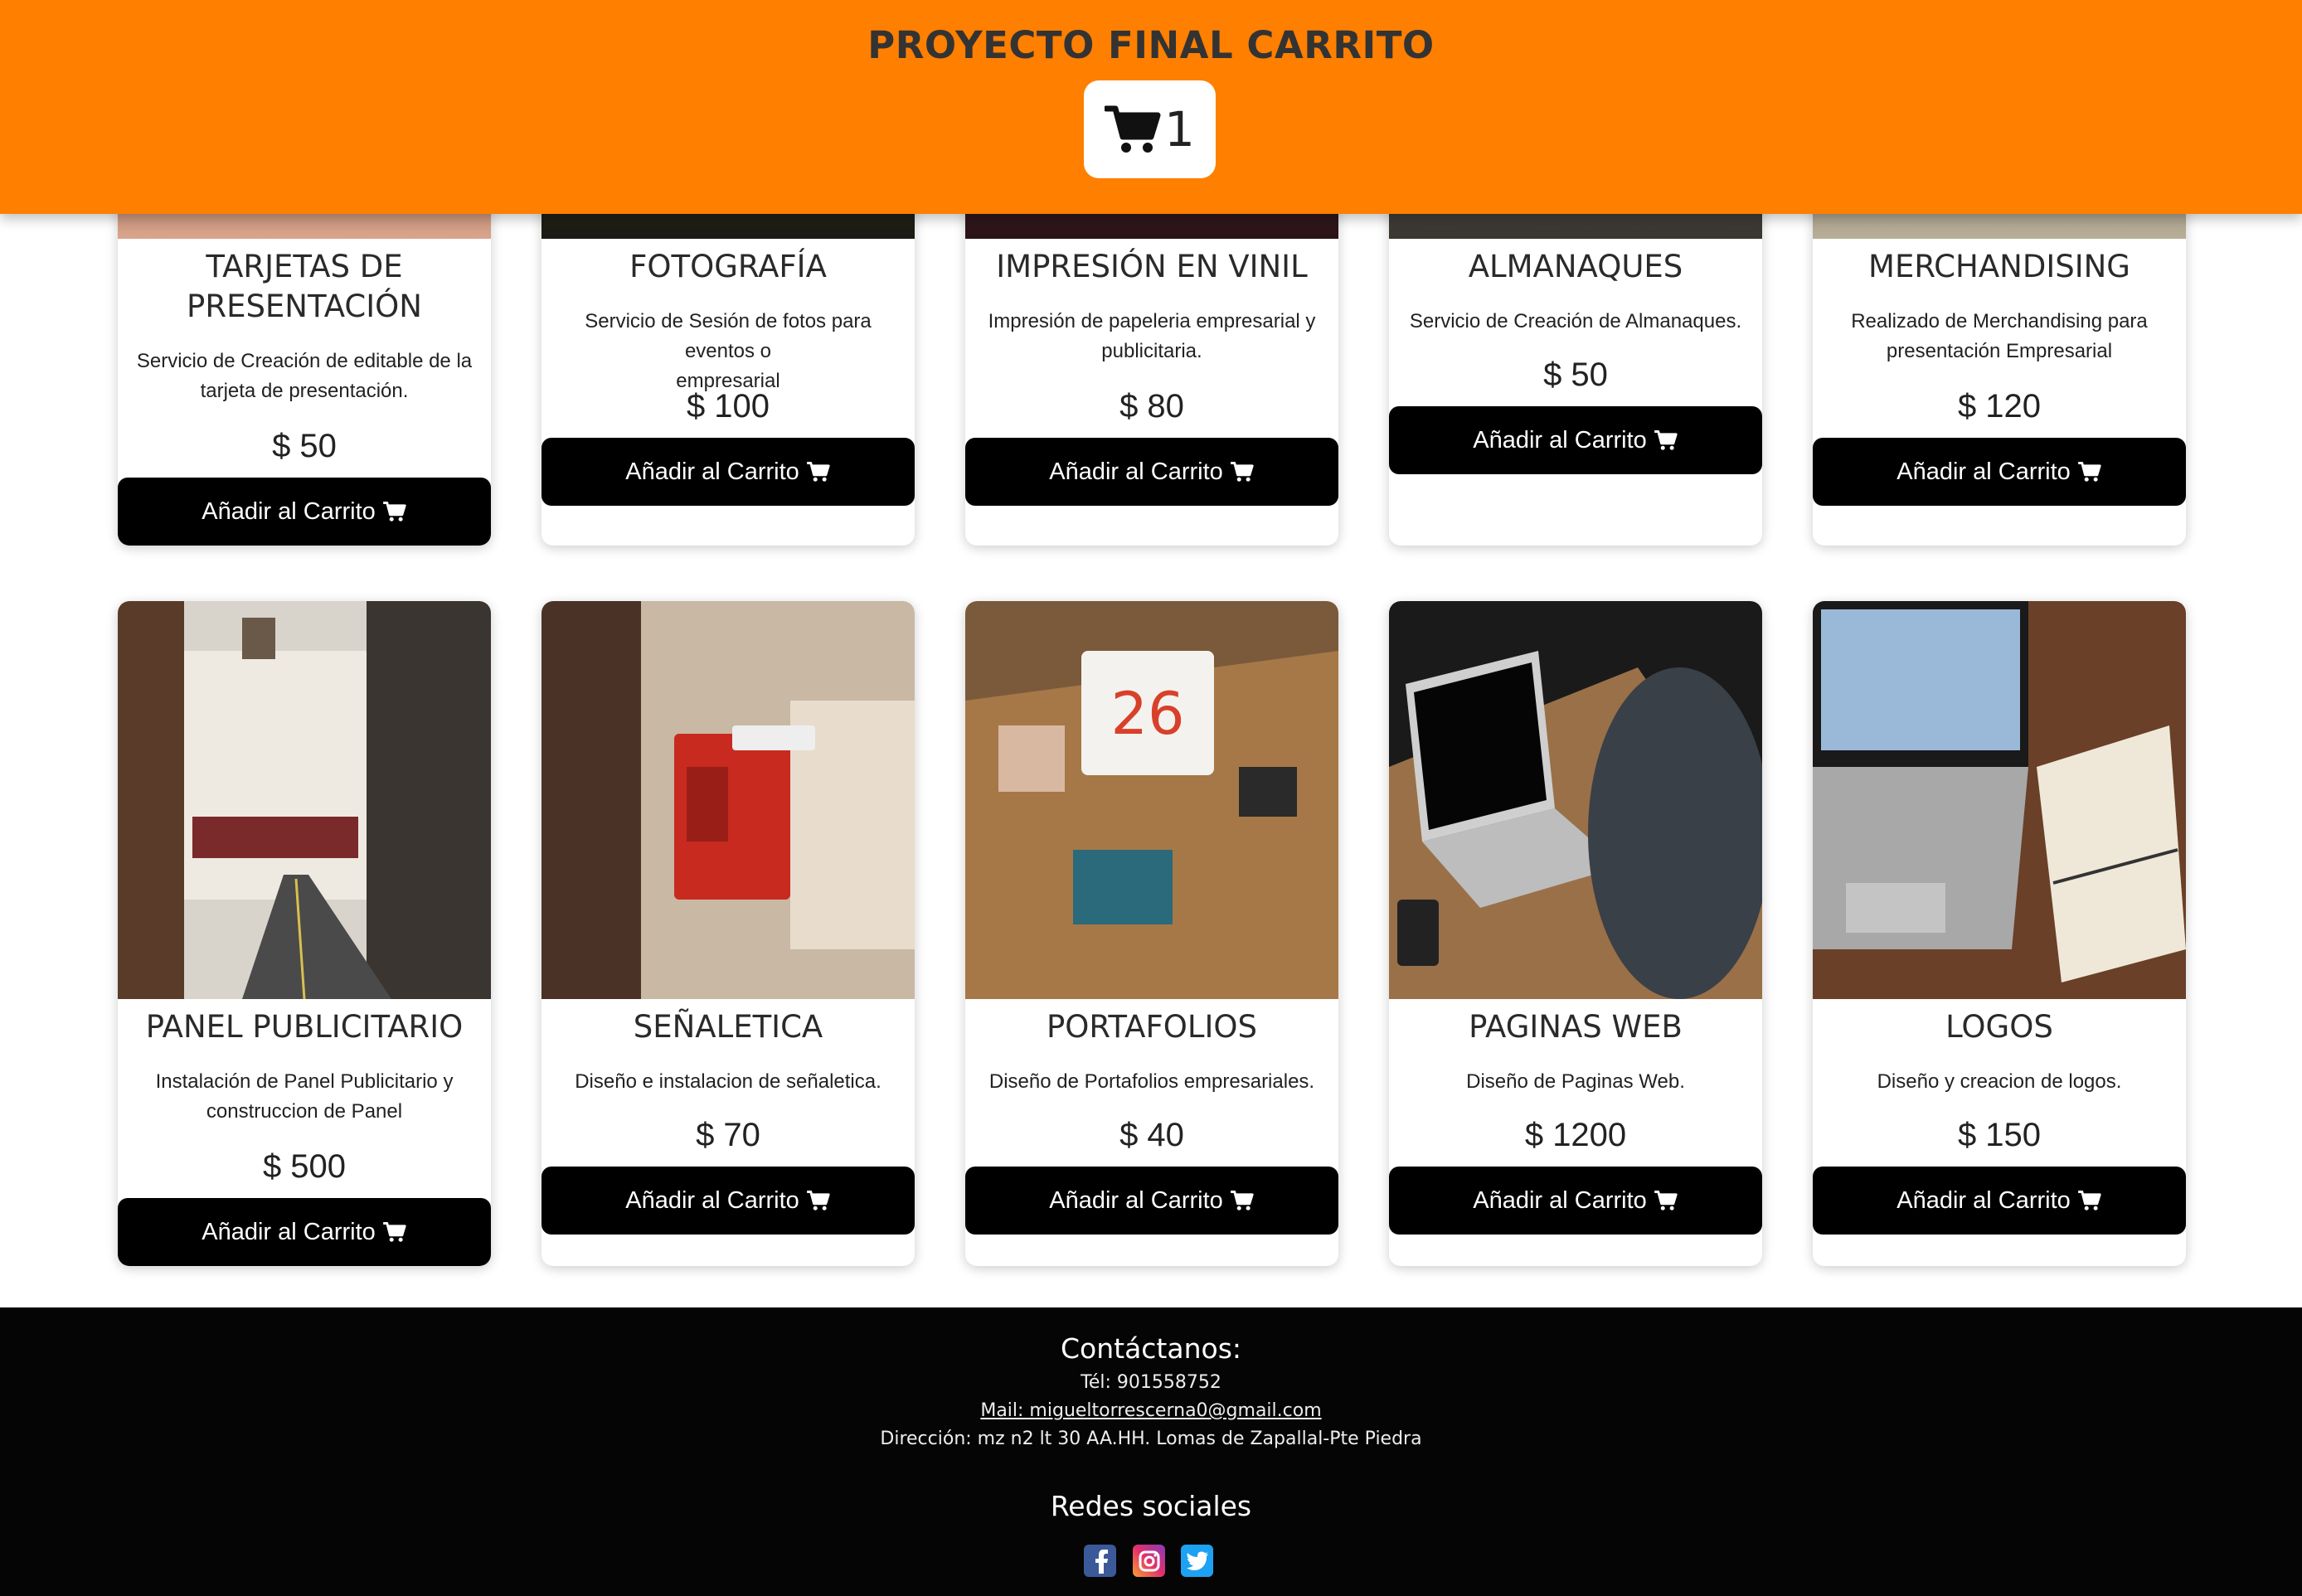  I want to click on cart-button: 1, so click(1150, 129).